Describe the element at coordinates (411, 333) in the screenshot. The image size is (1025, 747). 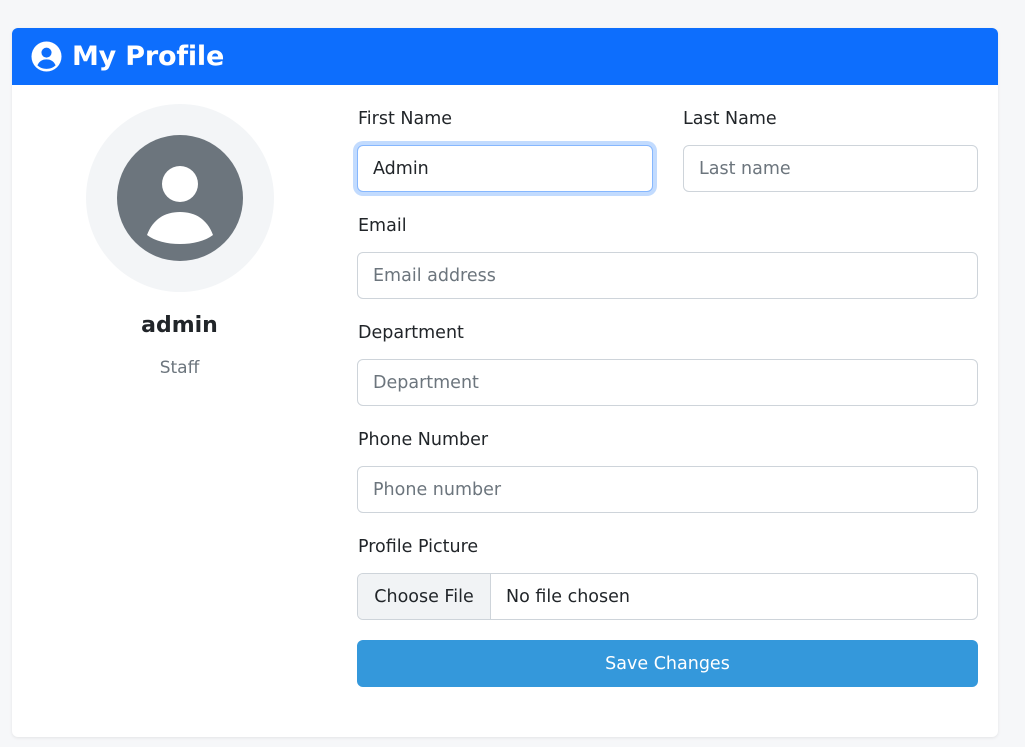
I see `department-label: Department` at that location.